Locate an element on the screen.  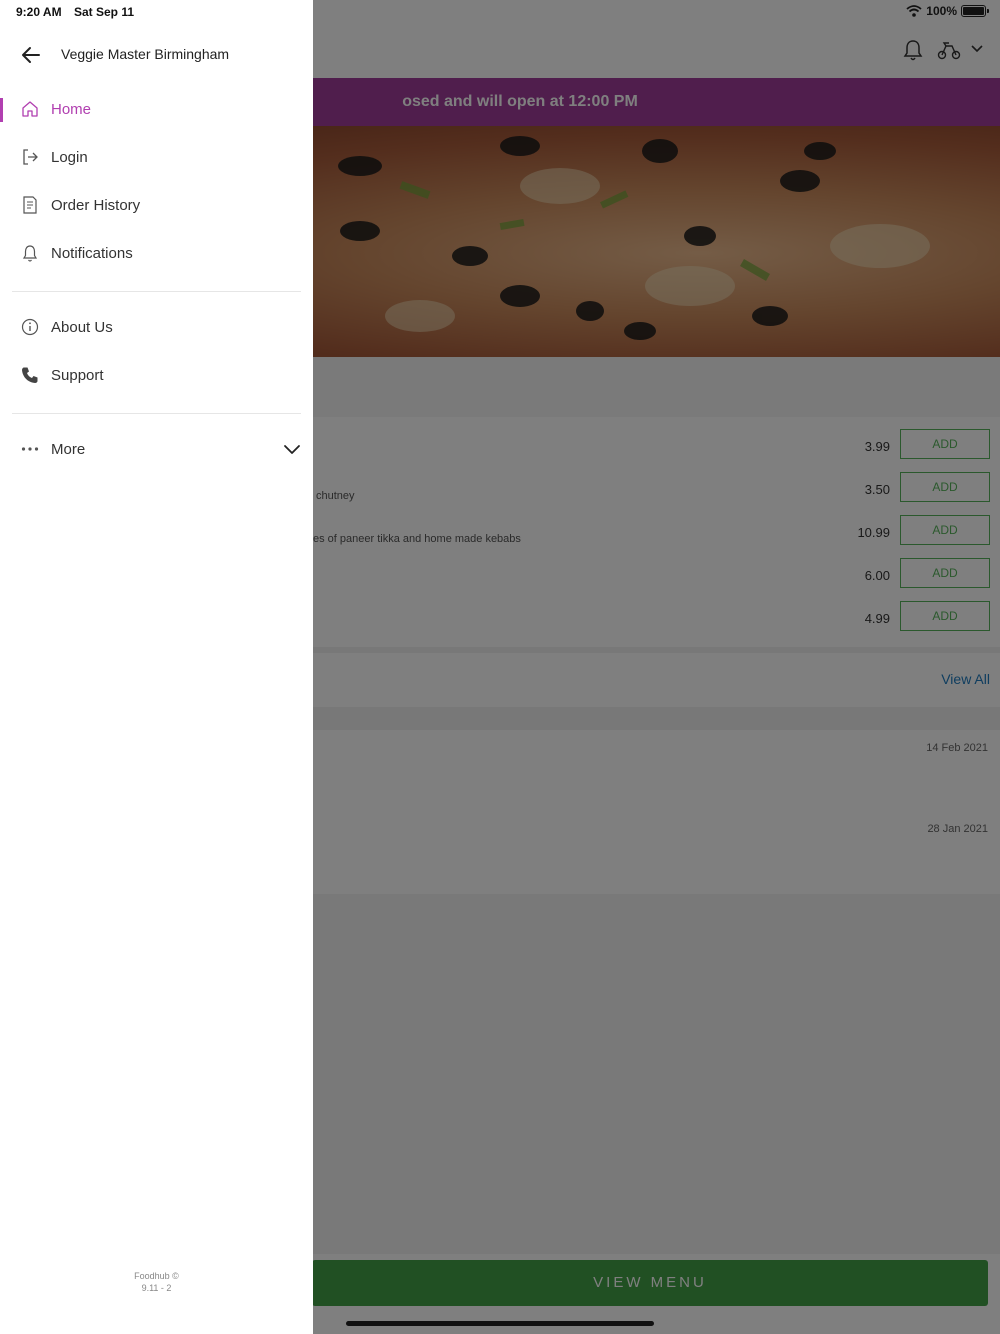
status-indicators: 100% is located at coordinates (947, 11).